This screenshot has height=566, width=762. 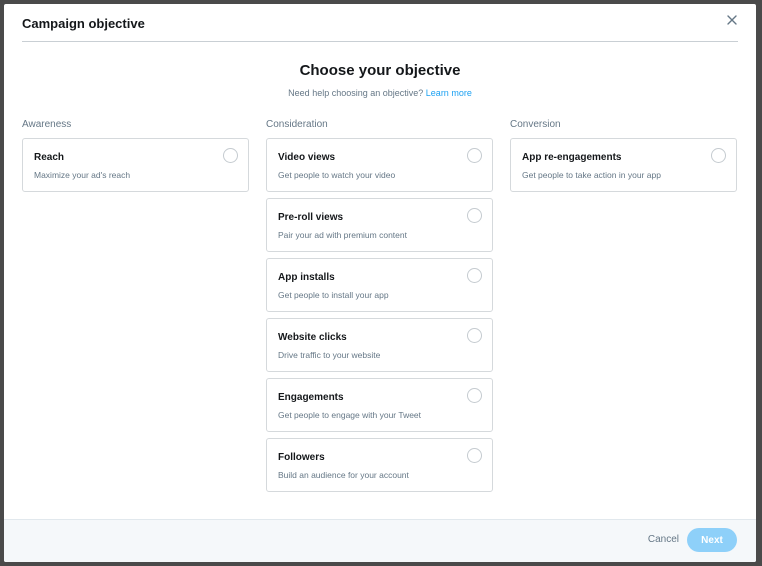 I want to click on objective-description: Get people to take action in your app, so click(x=591, y=175).